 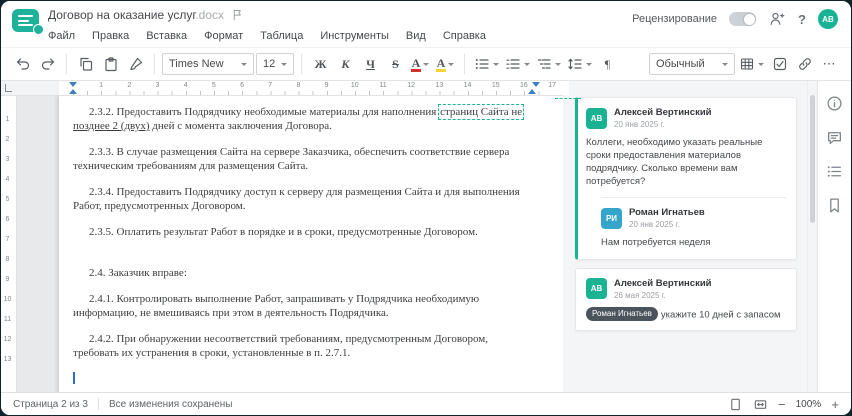 I want to click on menu-item: Инструменты, so click(x=354, y=36).